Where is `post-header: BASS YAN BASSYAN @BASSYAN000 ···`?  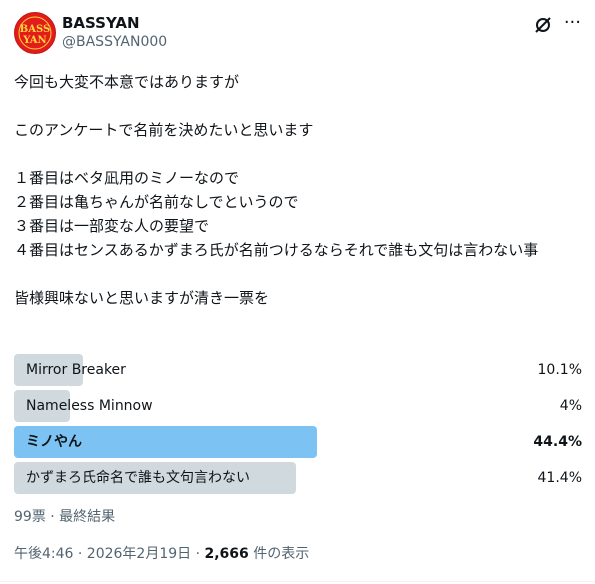
post-header: BASS YAN BASSYAN @BASSYAN000 ··· is located at coordinates (297, 33).